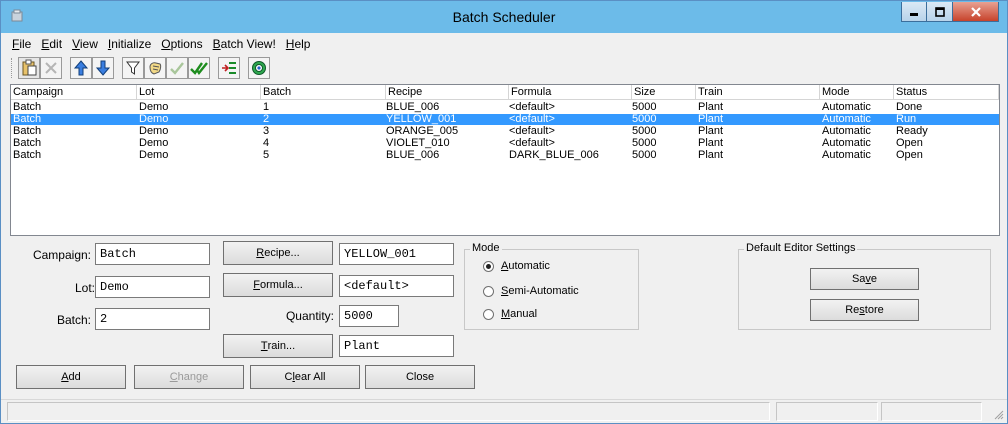  I want to click on formula-field: <default>, so click(396, 286).